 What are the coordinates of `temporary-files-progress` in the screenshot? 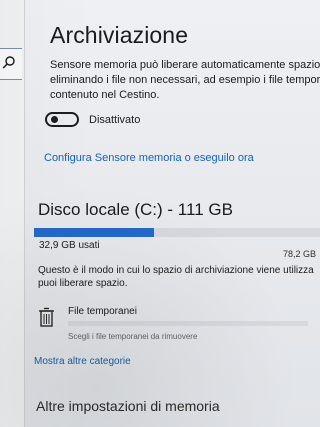 It's located at (188, 323).